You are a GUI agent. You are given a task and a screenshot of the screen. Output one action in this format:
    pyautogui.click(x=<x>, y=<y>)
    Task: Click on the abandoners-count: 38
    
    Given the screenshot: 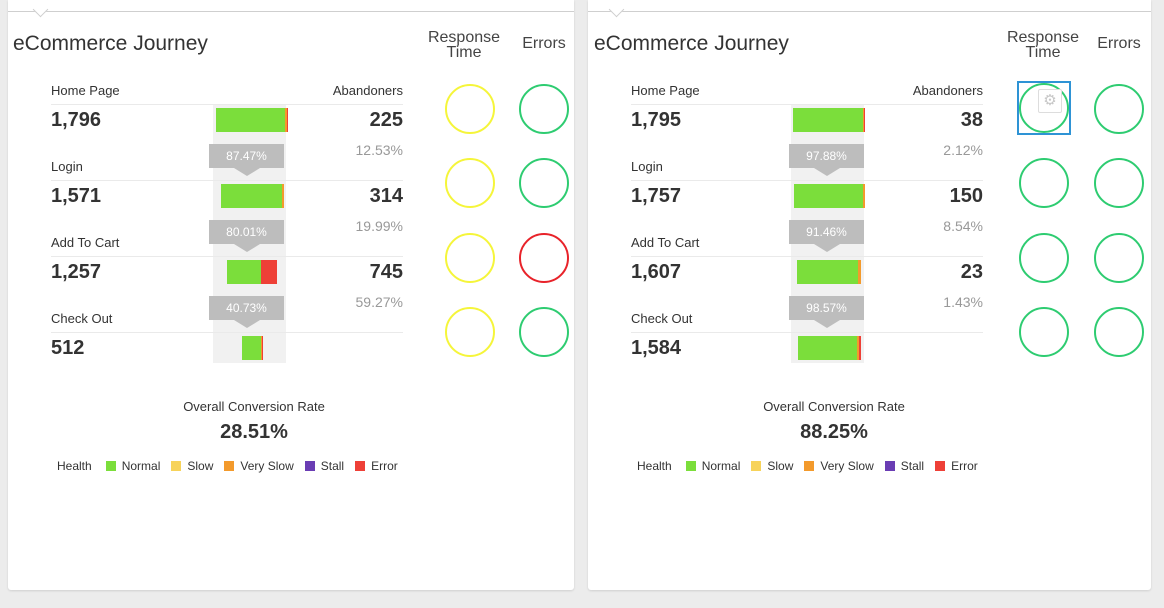 What is the action you would take?
    pyautogui.click(x=971, y=120)
    